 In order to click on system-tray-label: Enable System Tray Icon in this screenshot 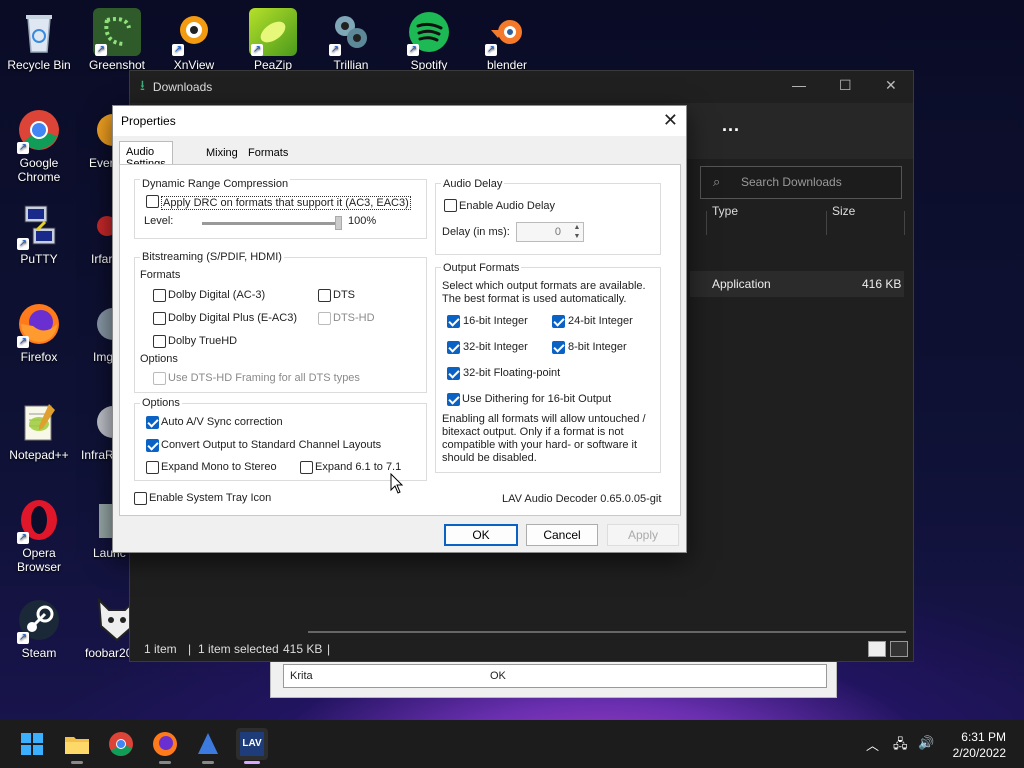, I will do `click(210, 498)`.